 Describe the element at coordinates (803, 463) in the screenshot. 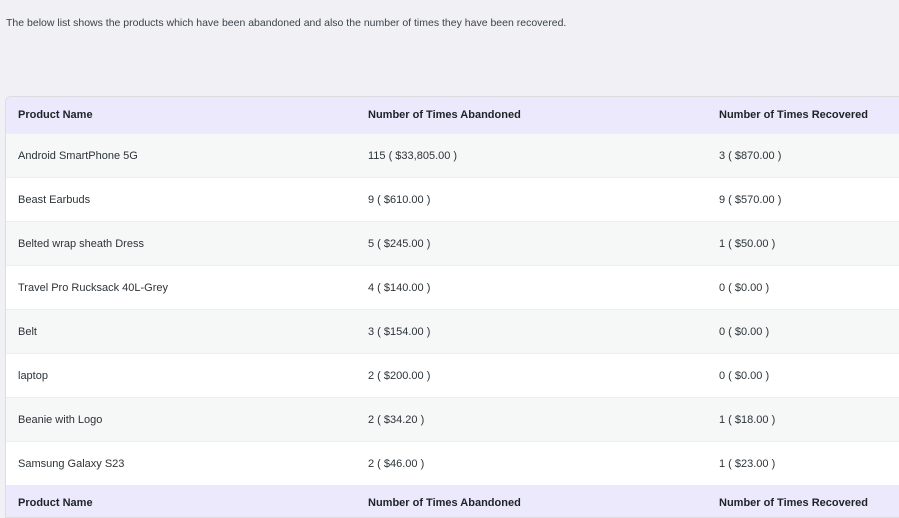

I see `cell-times-recovered: 1 ( $23.00 )` at that location.